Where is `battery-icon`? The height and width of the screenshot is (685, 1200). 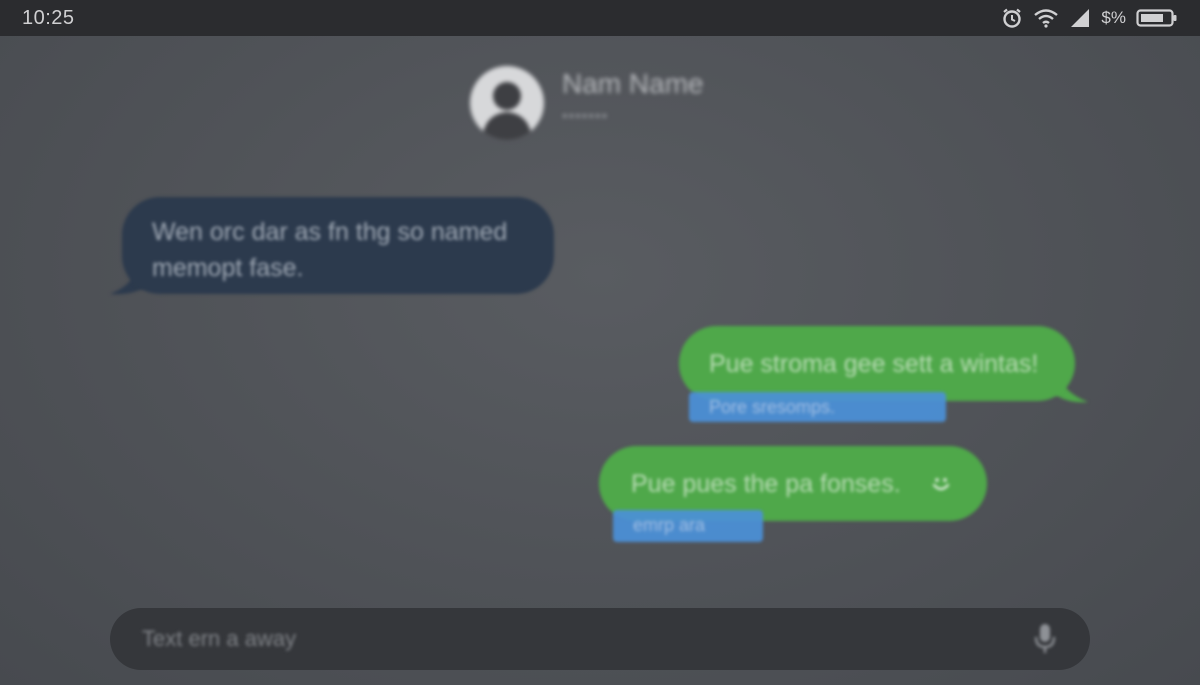
battery-icon is located at coordinates (1157, 18).